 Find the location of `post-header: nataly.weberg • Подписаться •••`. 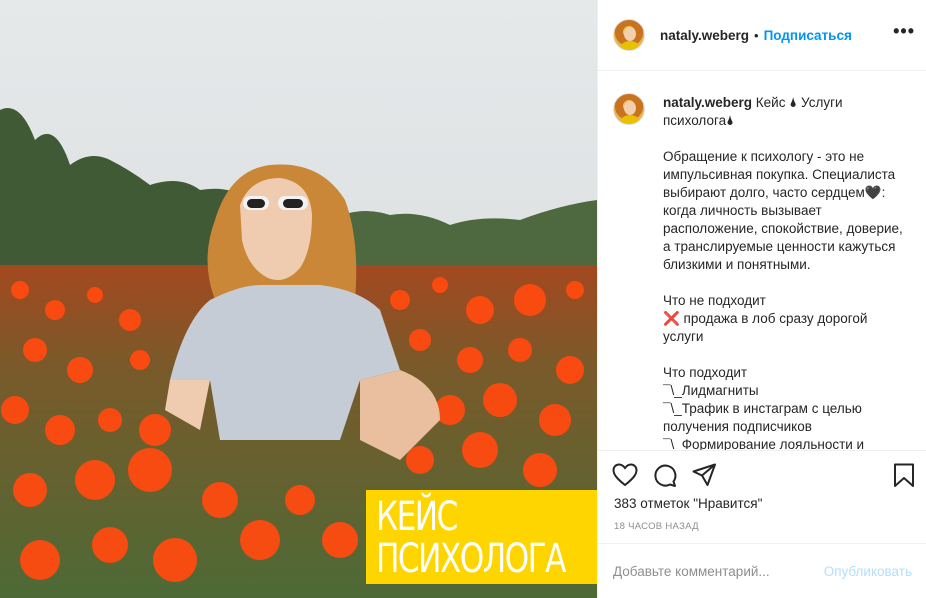

post-header: nataly.weberg • Подписаться ••• is located at coordinates (762, 35).